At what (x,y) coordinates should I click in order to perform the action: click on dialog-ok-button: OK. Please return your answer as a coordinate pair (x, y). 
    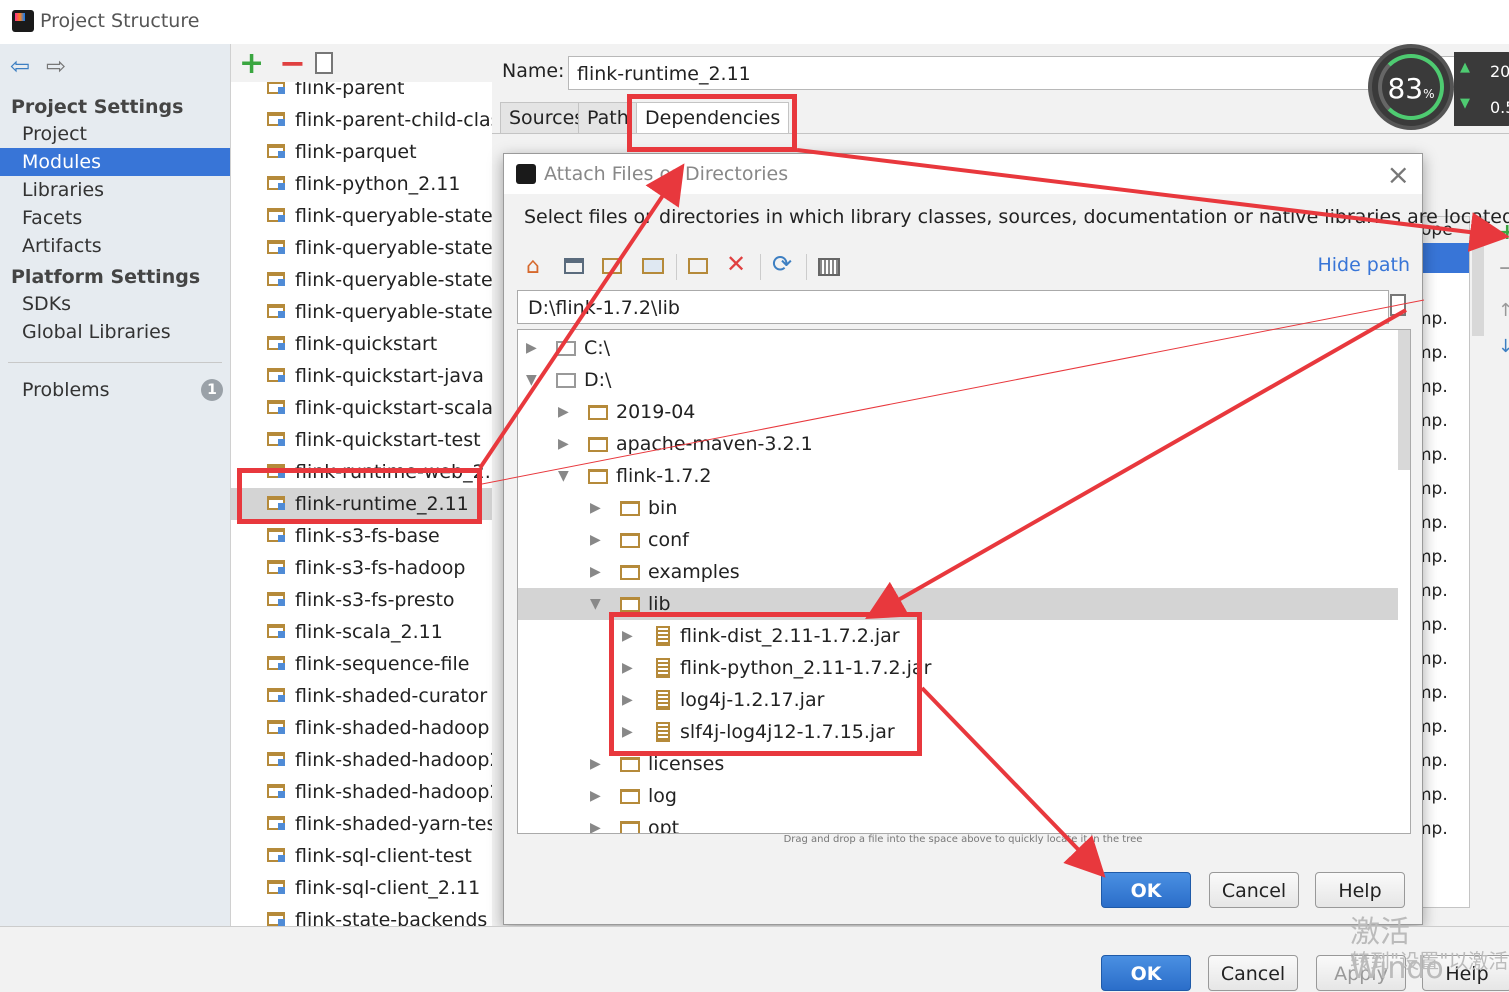
    Looking at the image, I should click on (1146, 890).